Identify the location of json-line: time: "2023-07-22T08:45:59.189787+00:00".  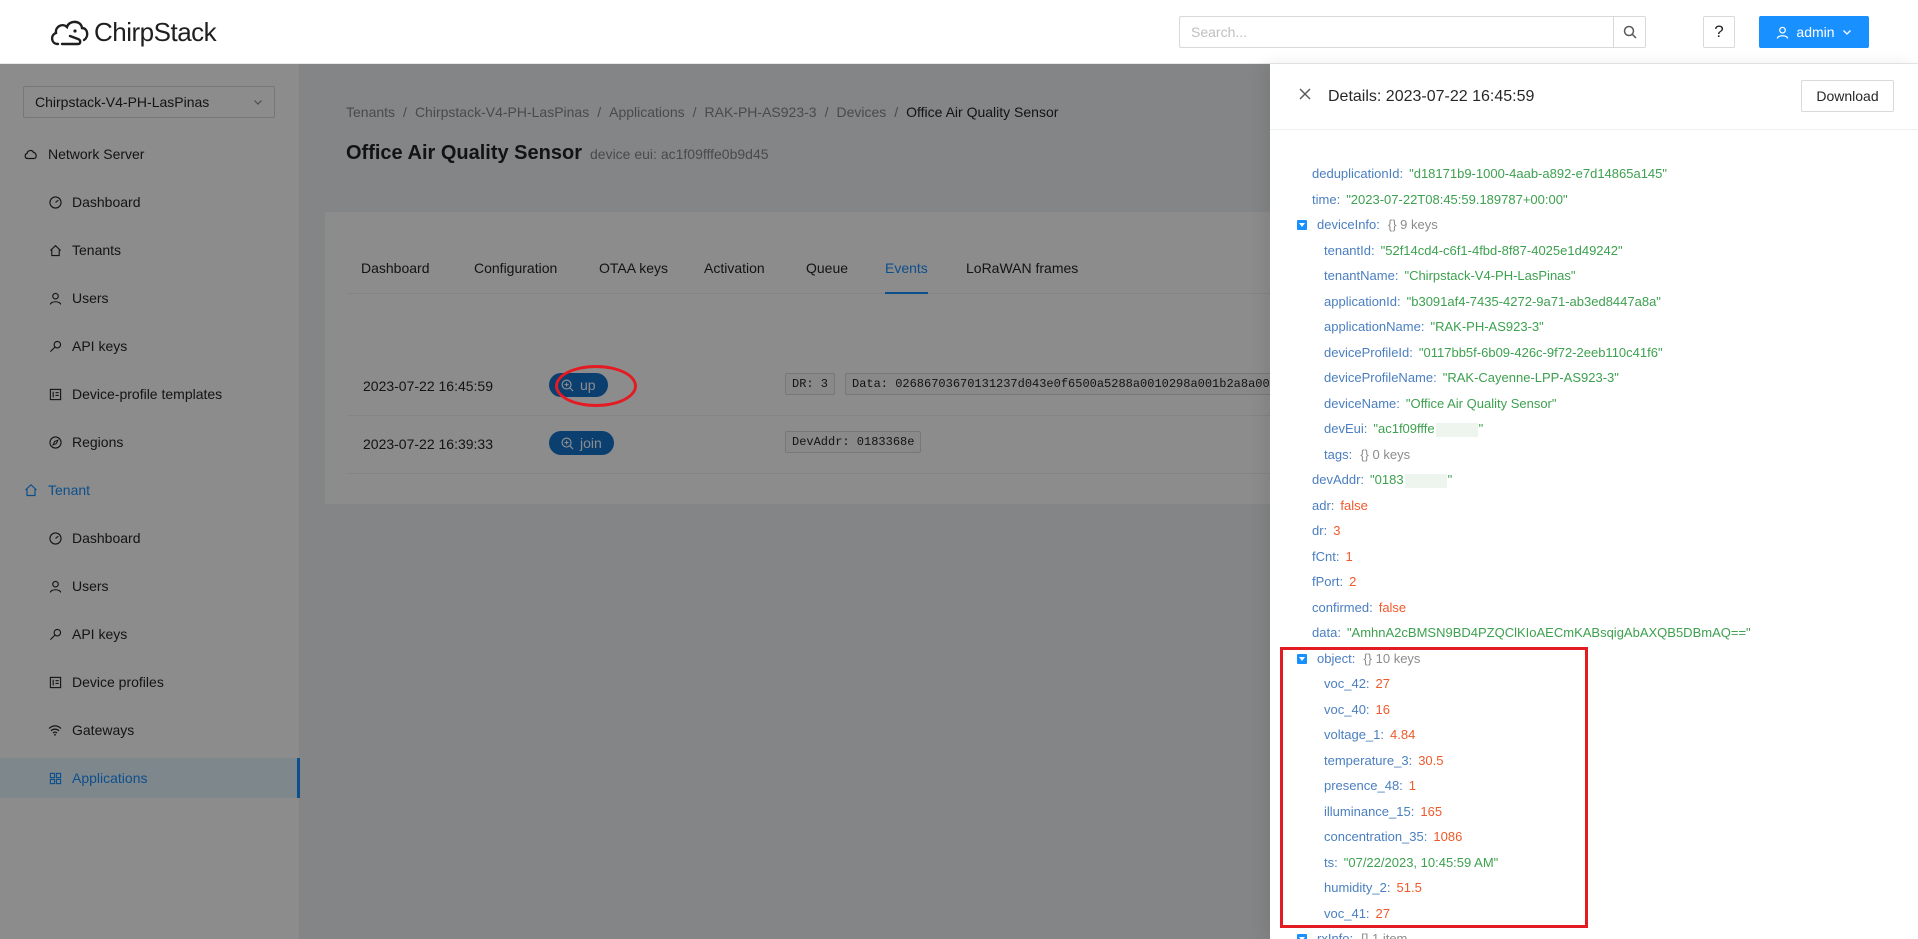
(1440, 200).